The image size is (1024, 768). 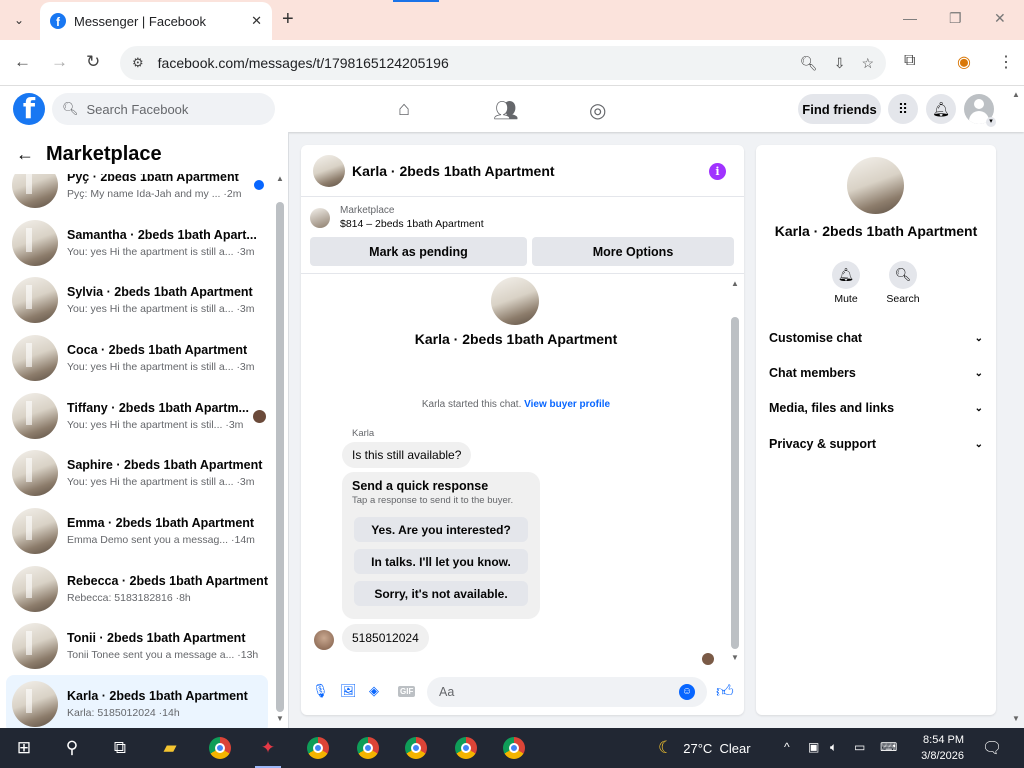 I want to click on find-friends-button: Find friends, so click(x=839, y=109).